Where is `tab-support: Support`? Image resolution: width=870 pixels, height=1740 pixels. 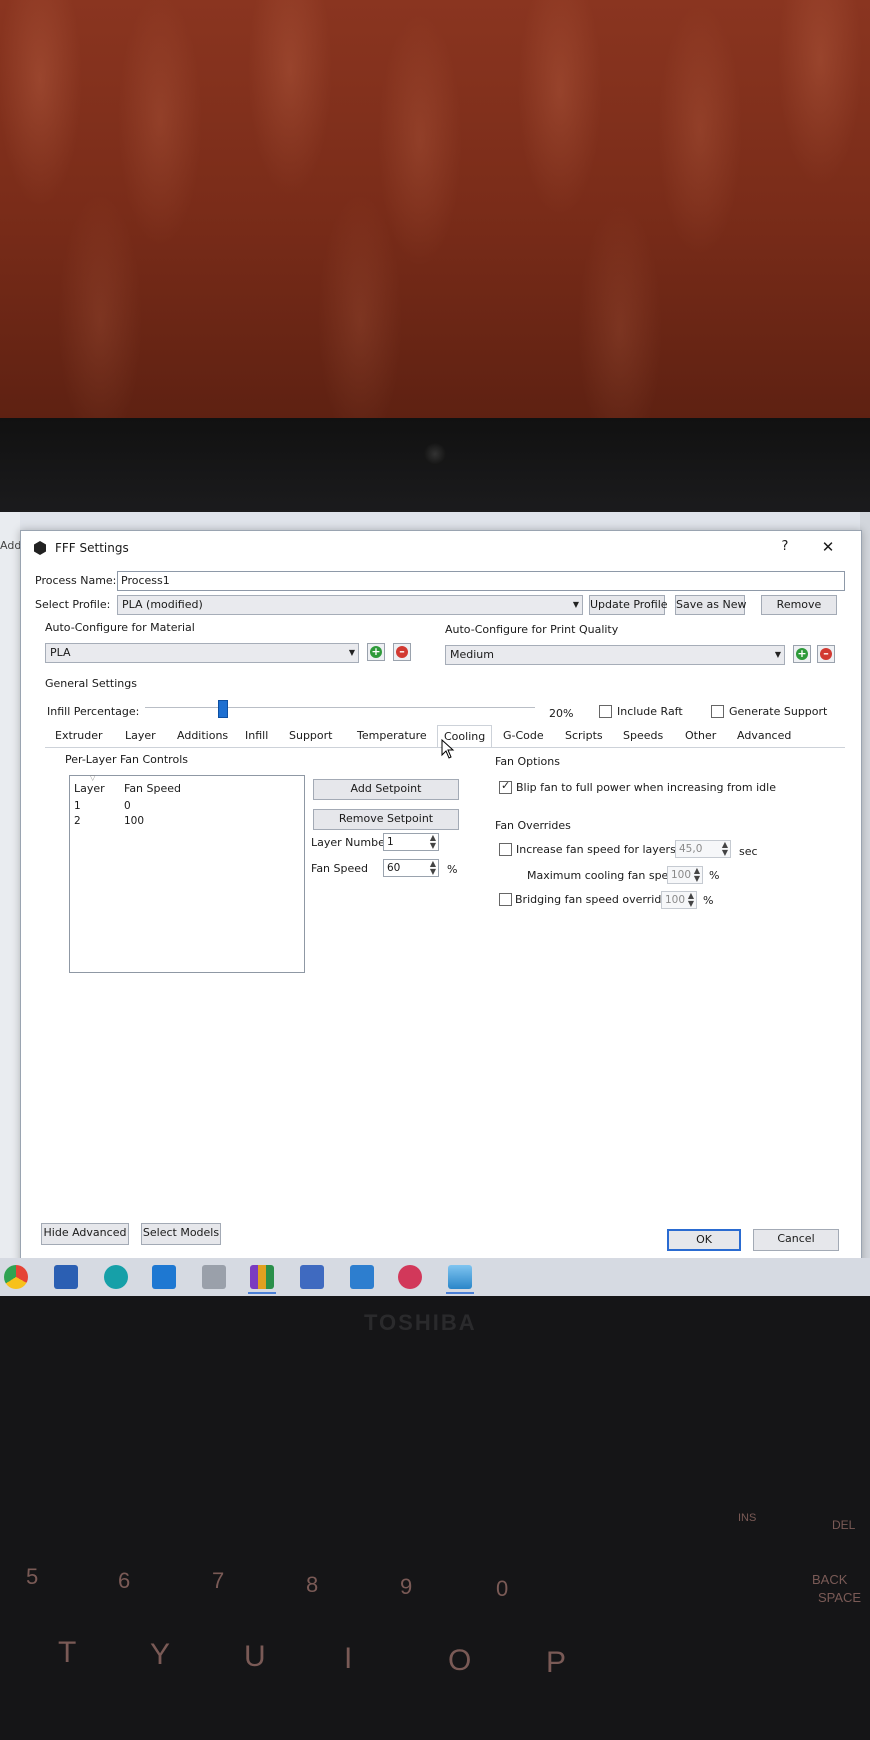 tab-support: Support is located at coordinates (310, 736).